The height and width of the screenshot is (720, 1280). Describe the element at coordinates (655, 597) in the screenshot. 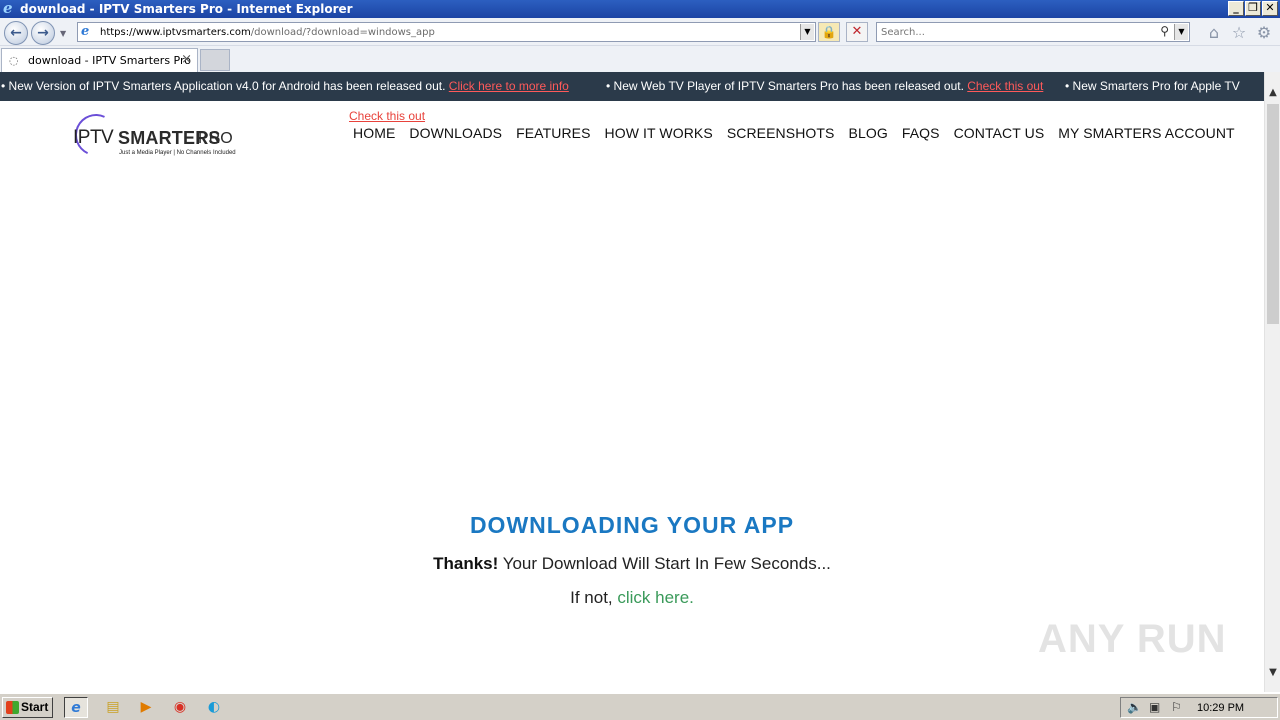

I see `click-here-link: click here.` at that location.